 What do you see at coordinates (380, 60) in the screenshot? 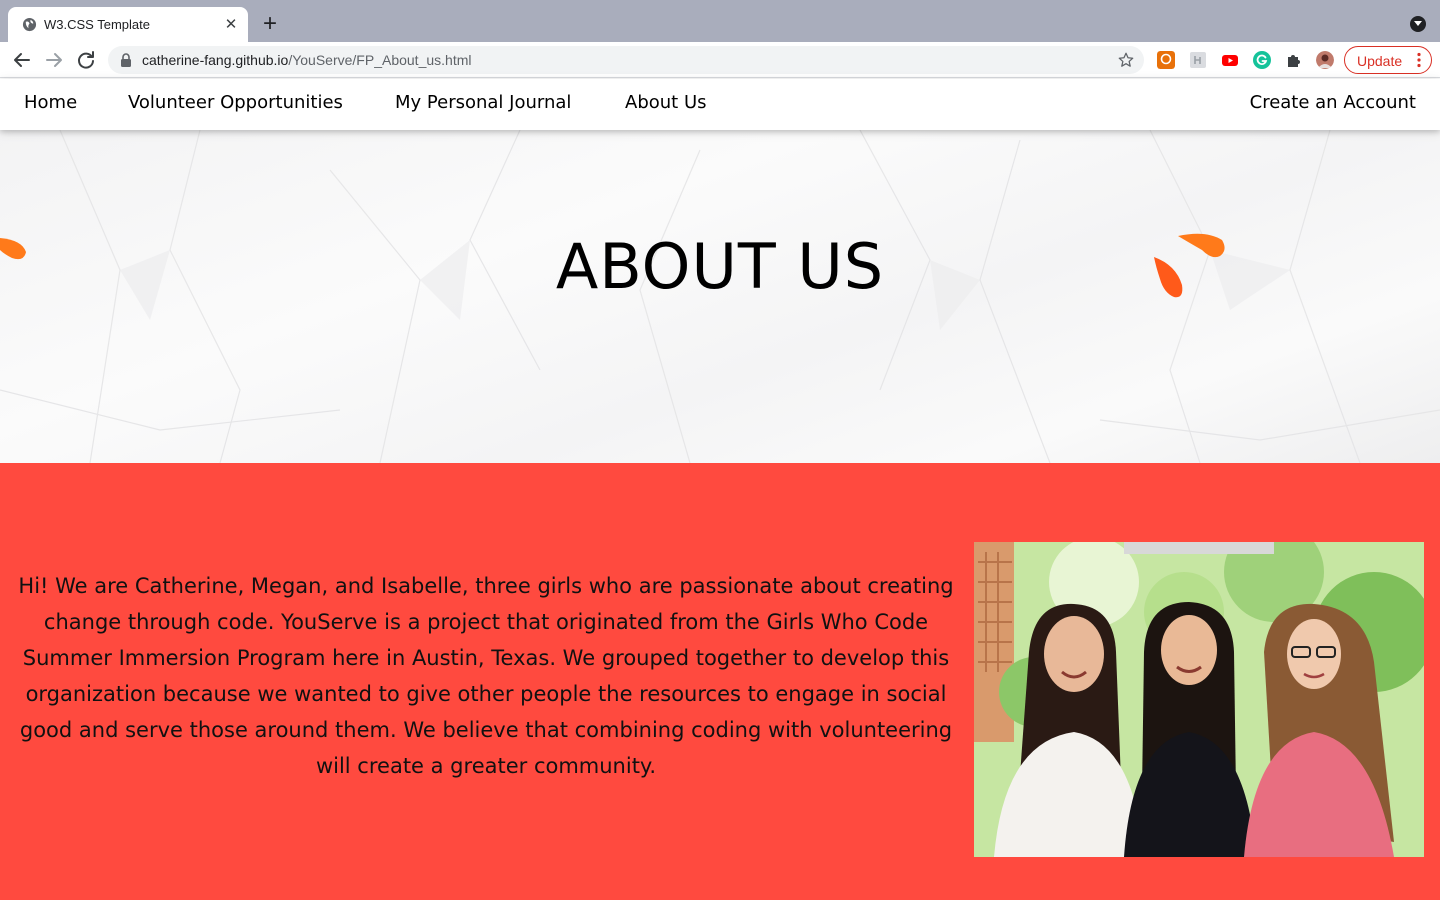
I see `url-path: /YouServe/FP_About_us.html` at bounding box center [380, 60].